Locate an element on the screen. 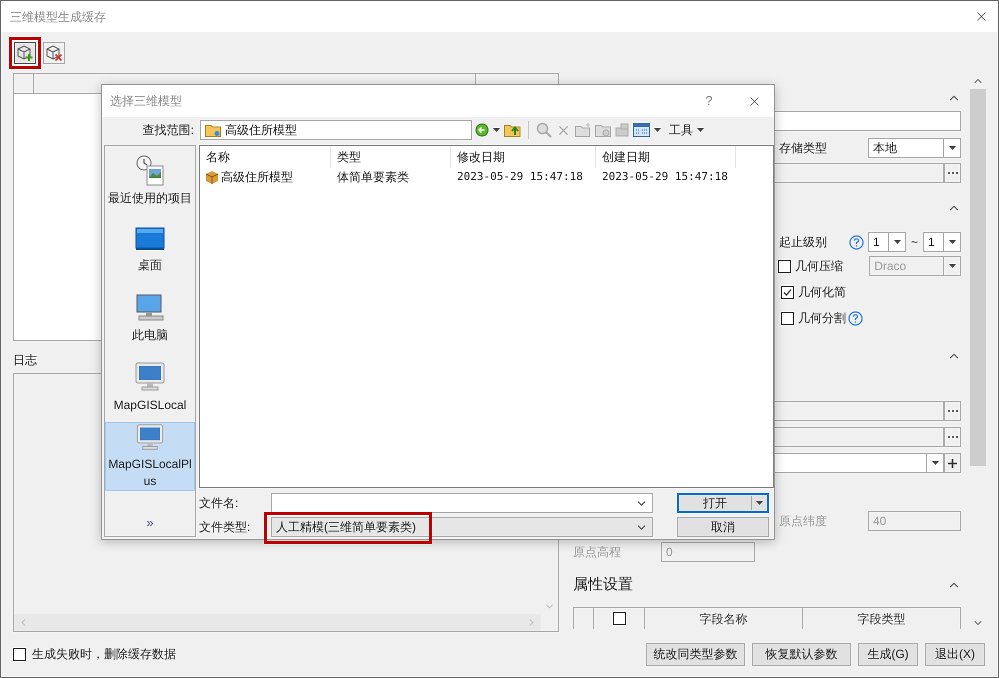 This screenshot has width=999, height=678. window-title: 三维模型生成缓存 is located at coordinates (58, 17).